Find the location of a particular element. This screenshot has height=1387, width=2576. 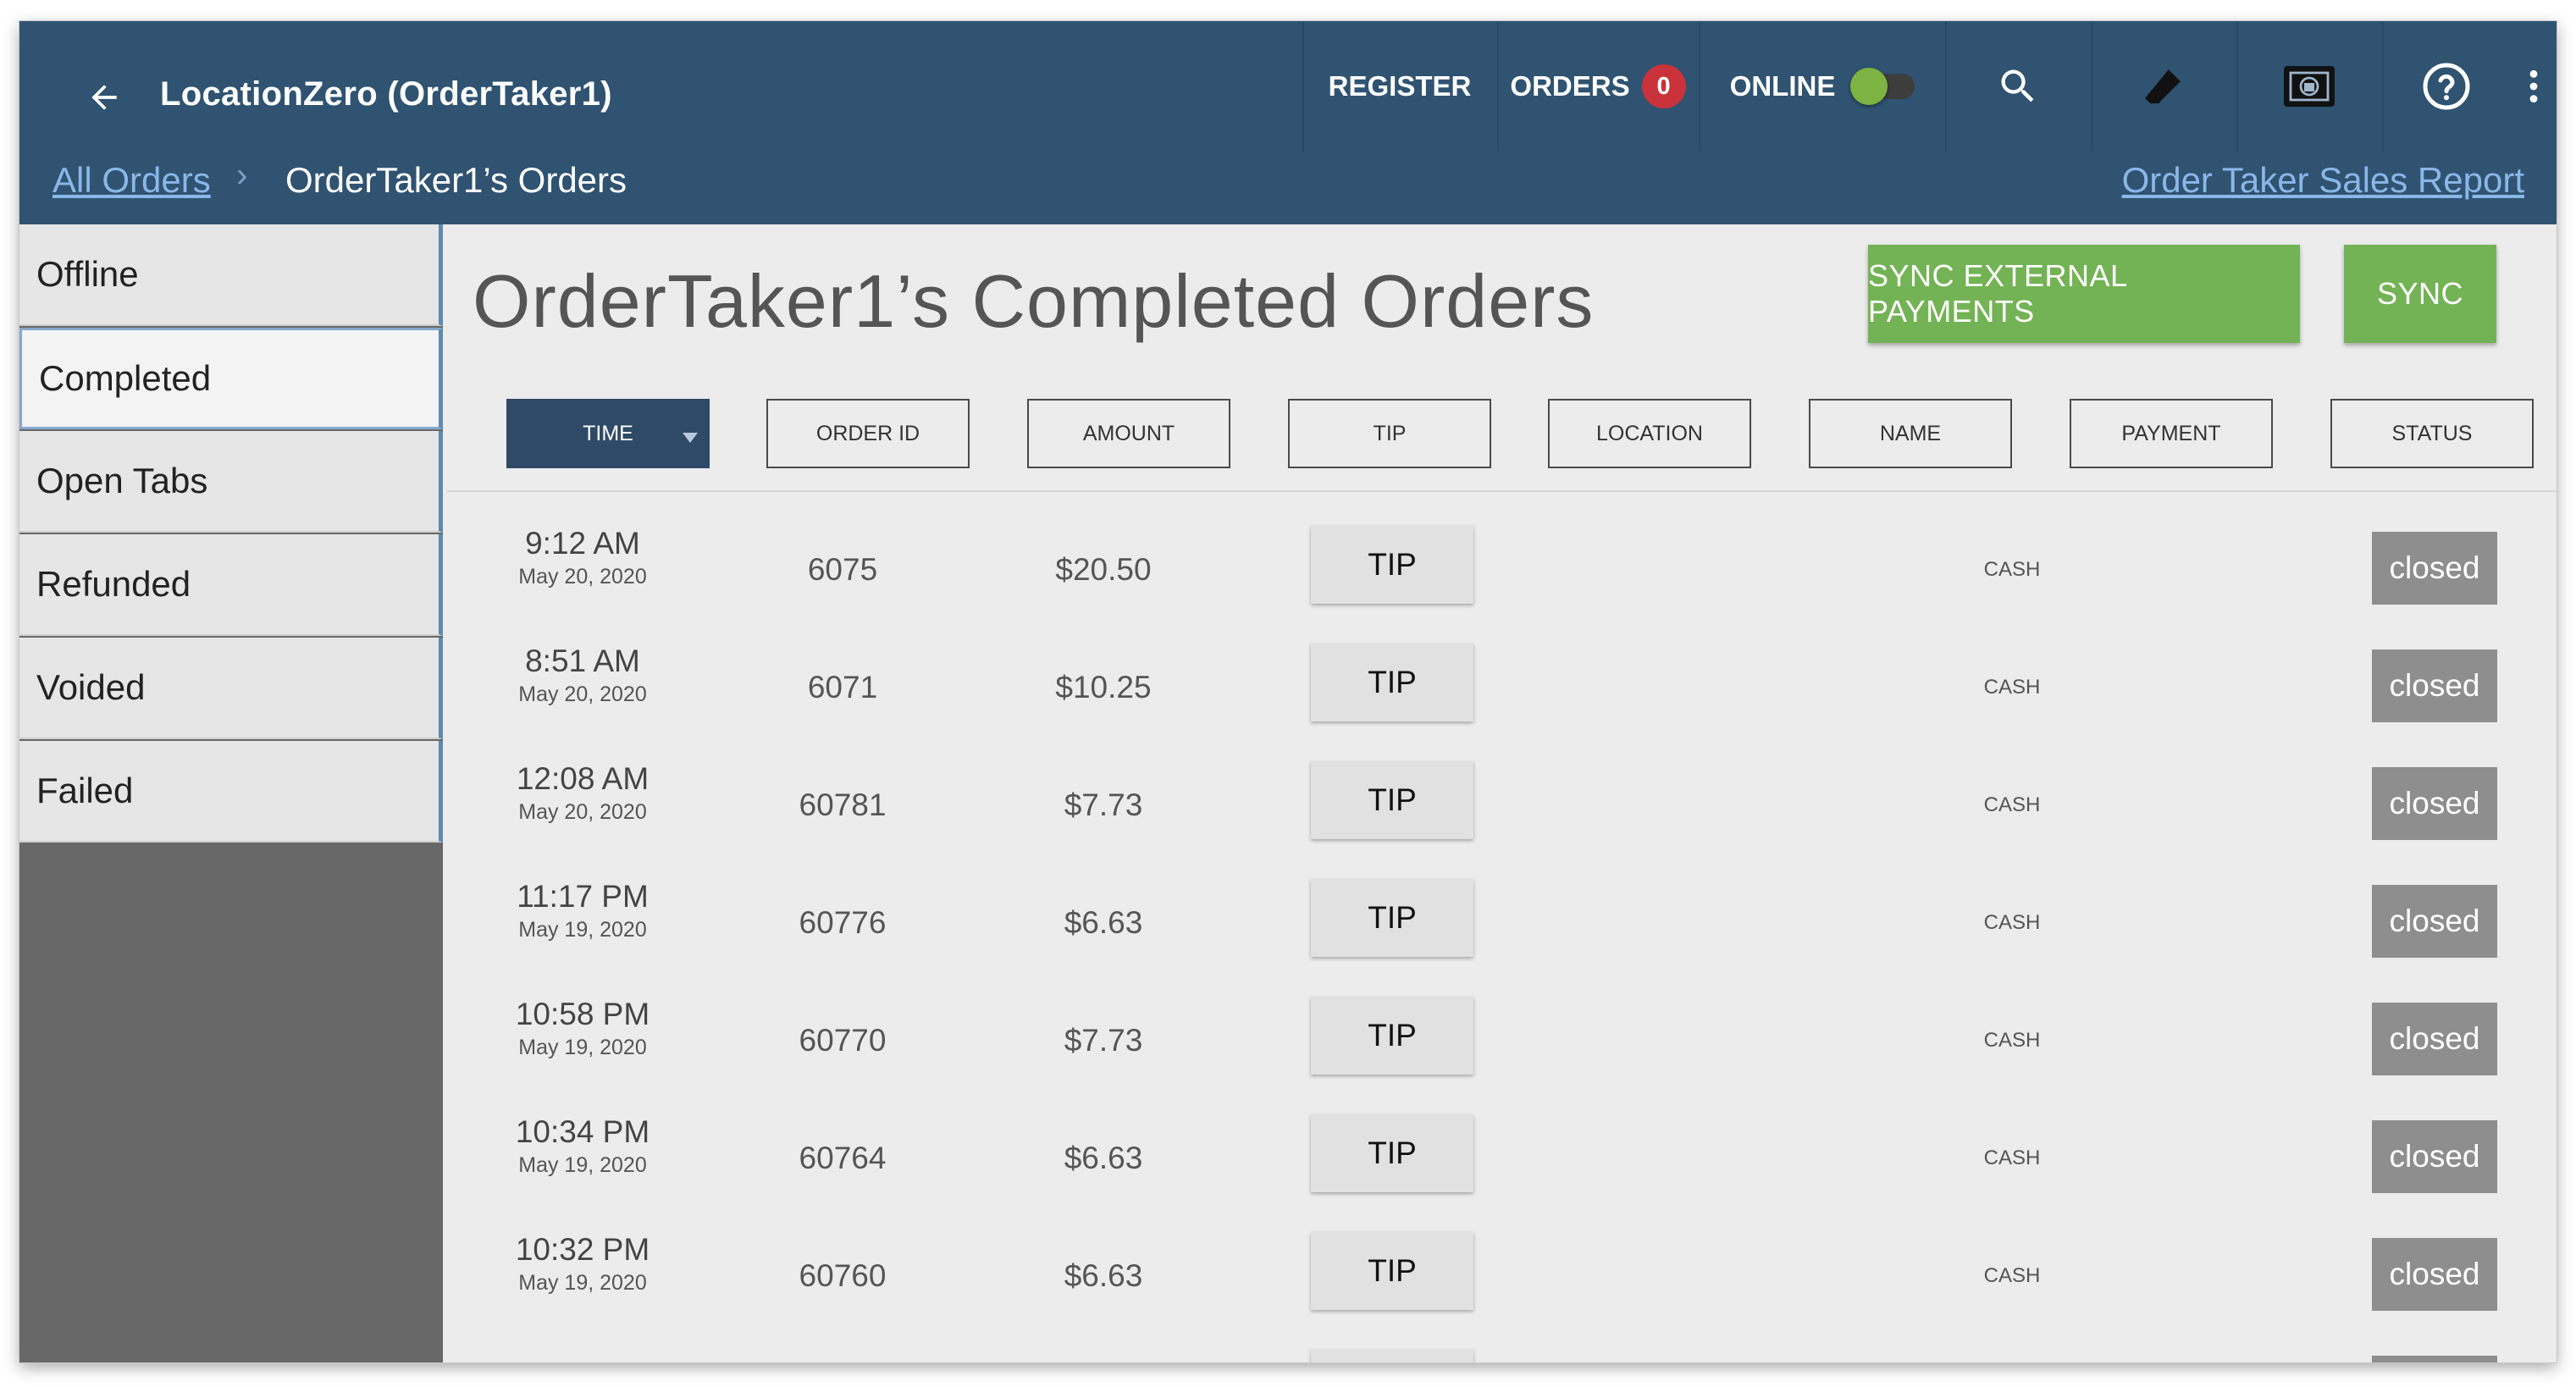

order-time: 12:08 AM is located at coordinates (583, 778).